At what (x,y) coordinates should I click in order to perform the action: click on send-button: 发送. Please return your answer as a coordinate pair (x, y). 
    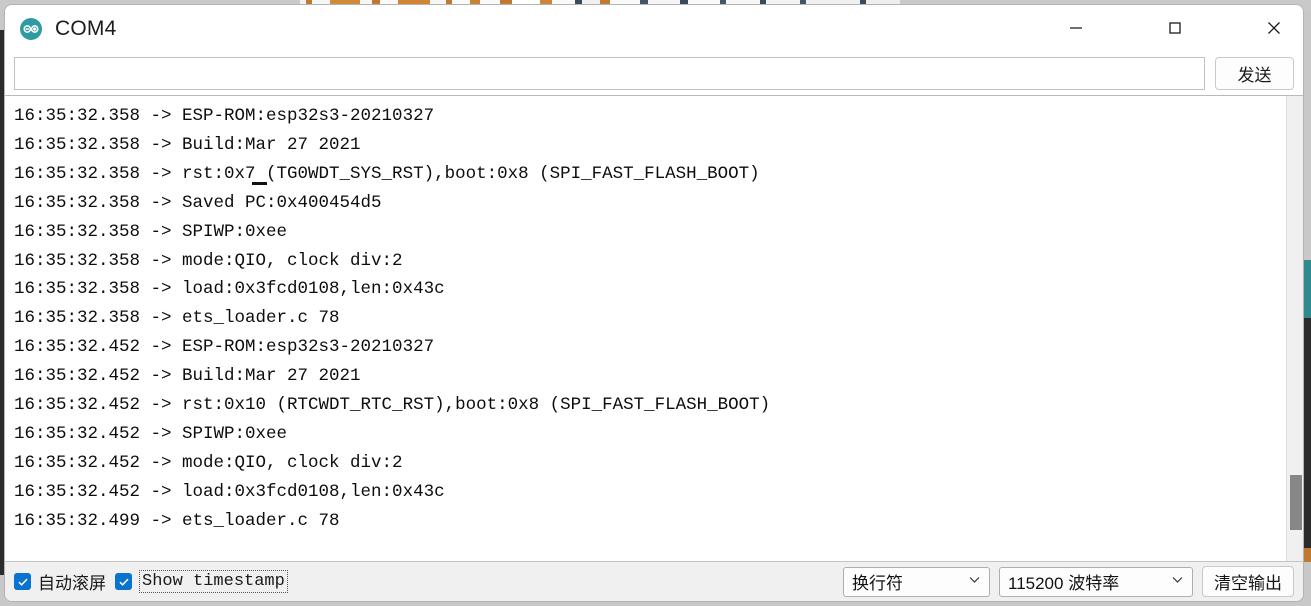
    Looking at the image, I should click on (1254, 73).